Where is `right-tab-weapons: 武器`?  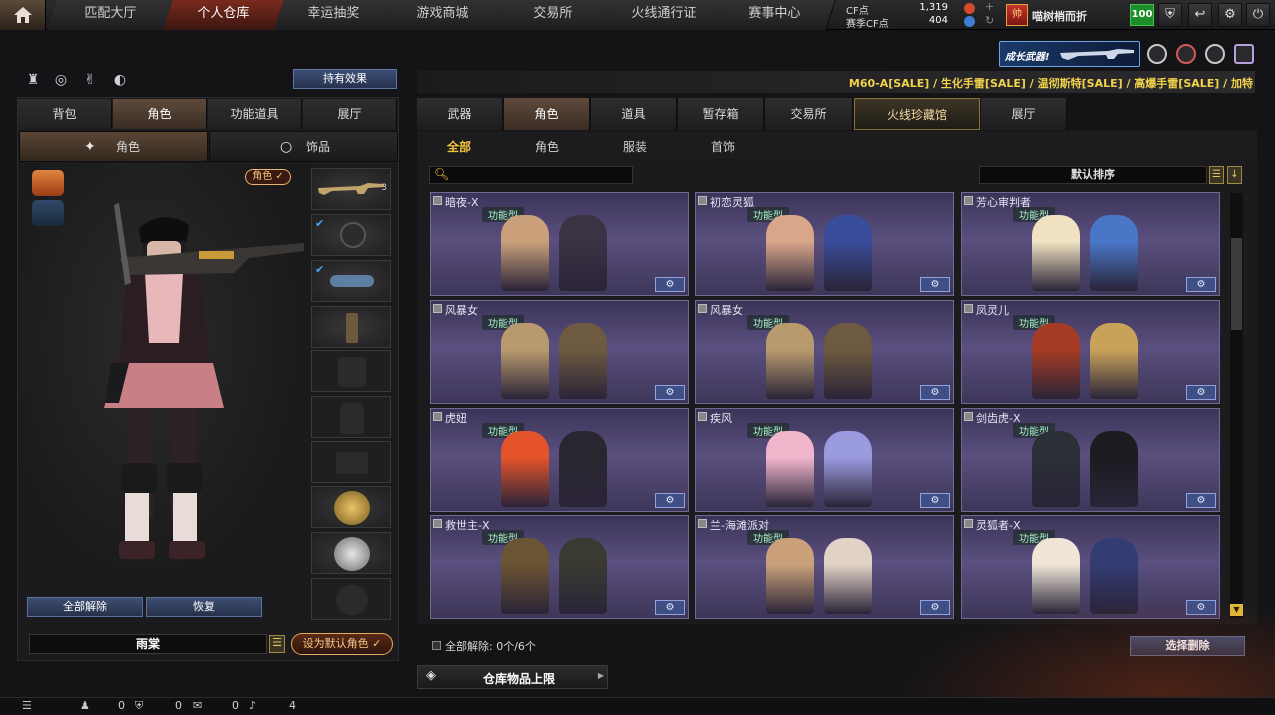 right-tab-weapons: 武器 is located at coordinates (460, 114).